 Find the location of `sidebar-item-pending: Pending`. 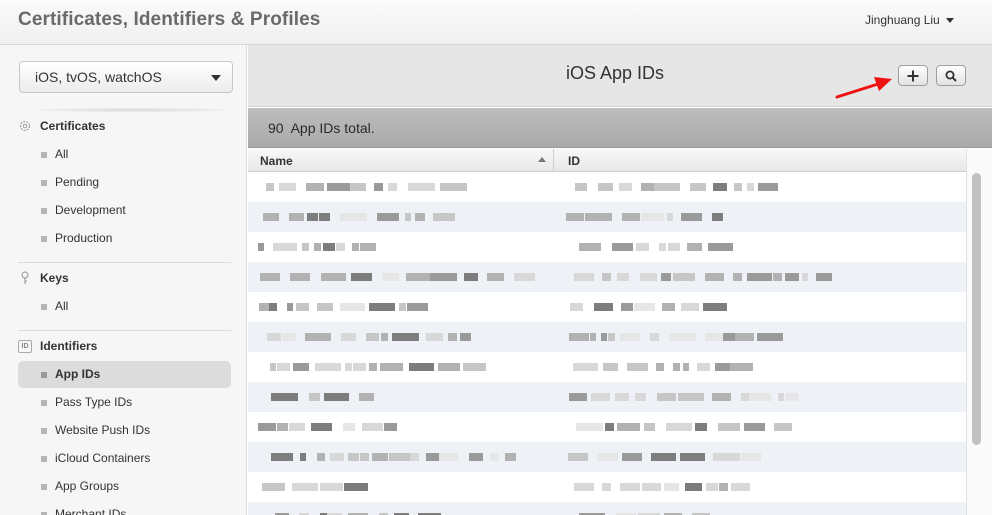

sidebar-item-pending: Pending is located at coordinates (124, 182).